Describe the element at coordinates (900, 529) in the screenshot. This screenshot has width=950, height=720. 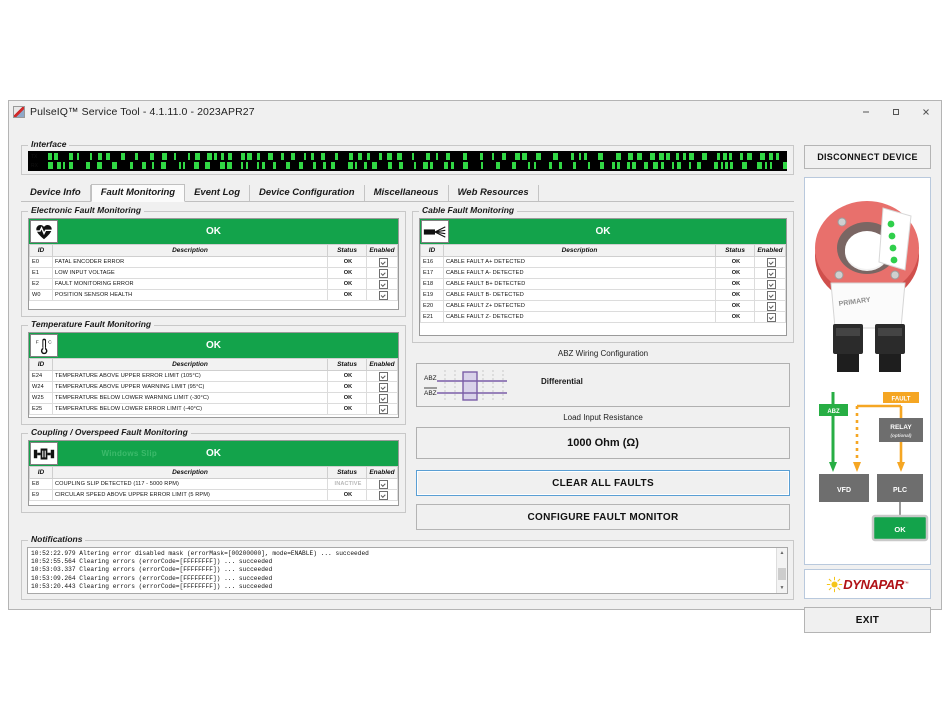
I see `svg-text: OK` at that location.